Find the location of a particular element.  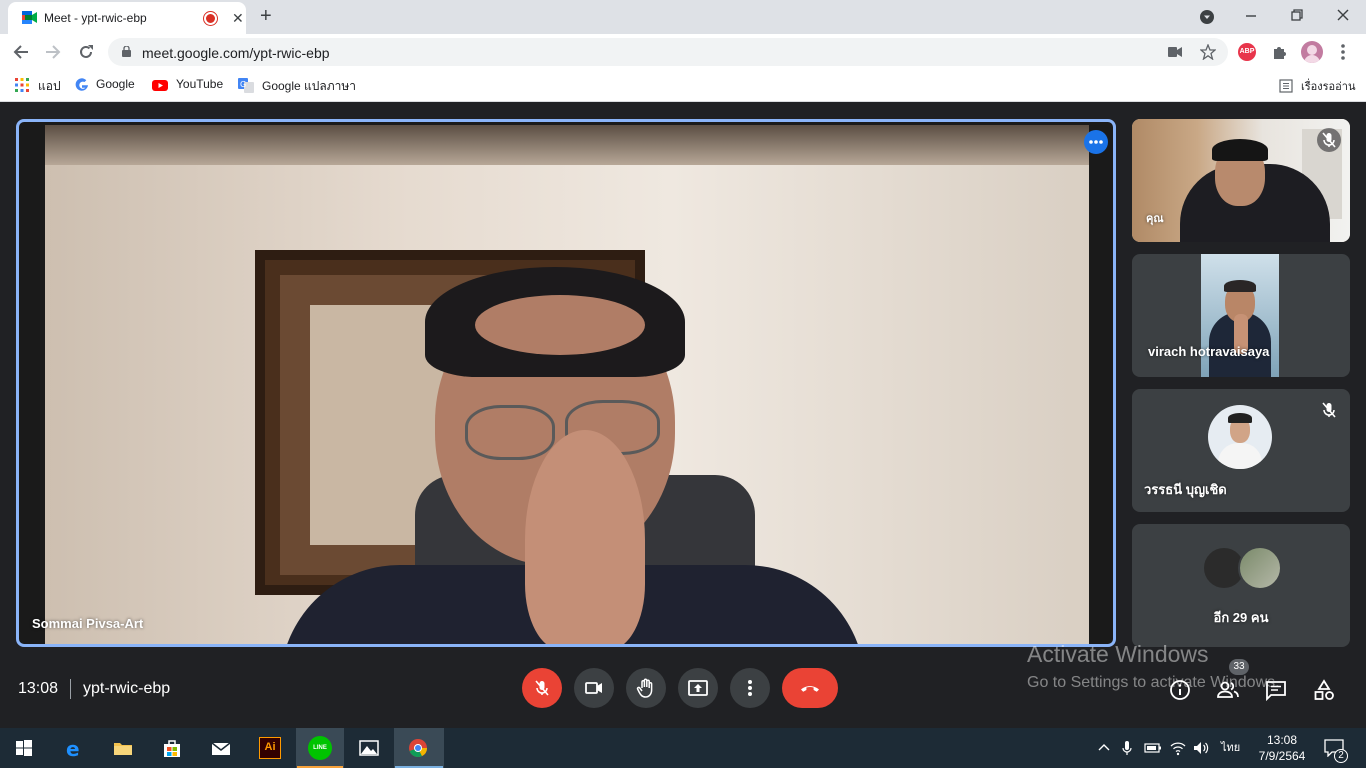

forward-arrow-icon is located at coordinates (53, 52).